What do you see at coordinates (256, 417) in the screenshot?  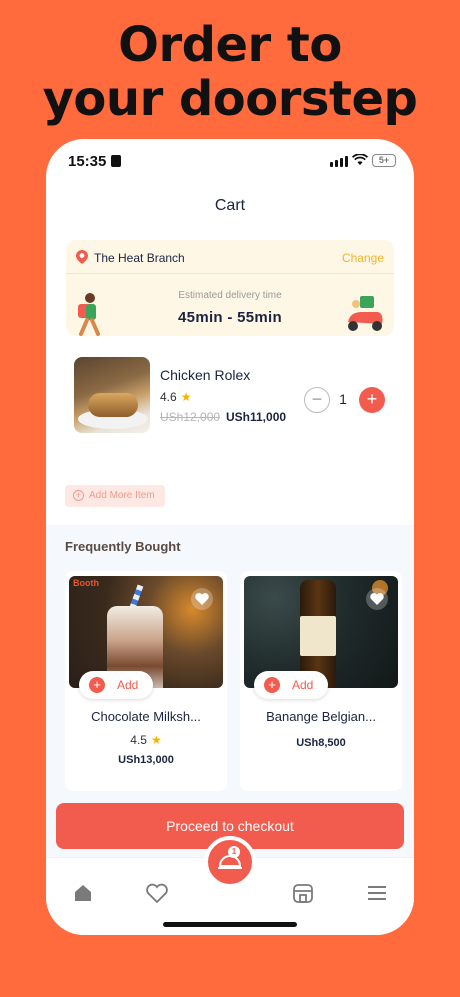 I see `item-new-price: USh11,000` at bounding box center [256, 417].